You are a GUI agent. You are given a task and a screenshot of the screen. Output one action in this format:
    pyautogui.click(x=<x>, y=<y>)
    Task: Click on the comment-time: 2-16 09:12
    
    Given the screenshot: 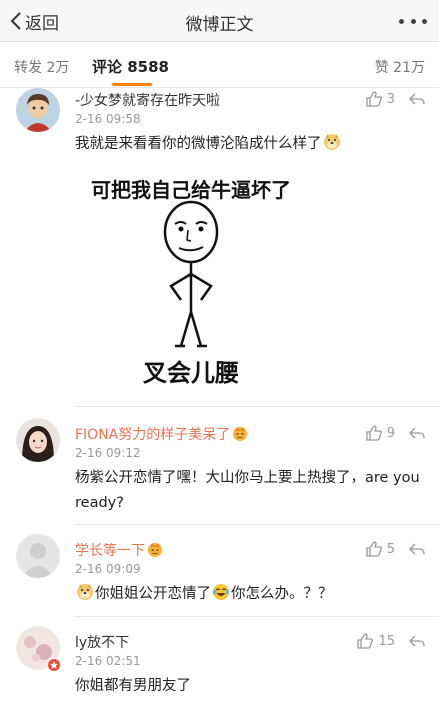 What is the action you would take?
    pyautogui.click(x=108, y=453)
    